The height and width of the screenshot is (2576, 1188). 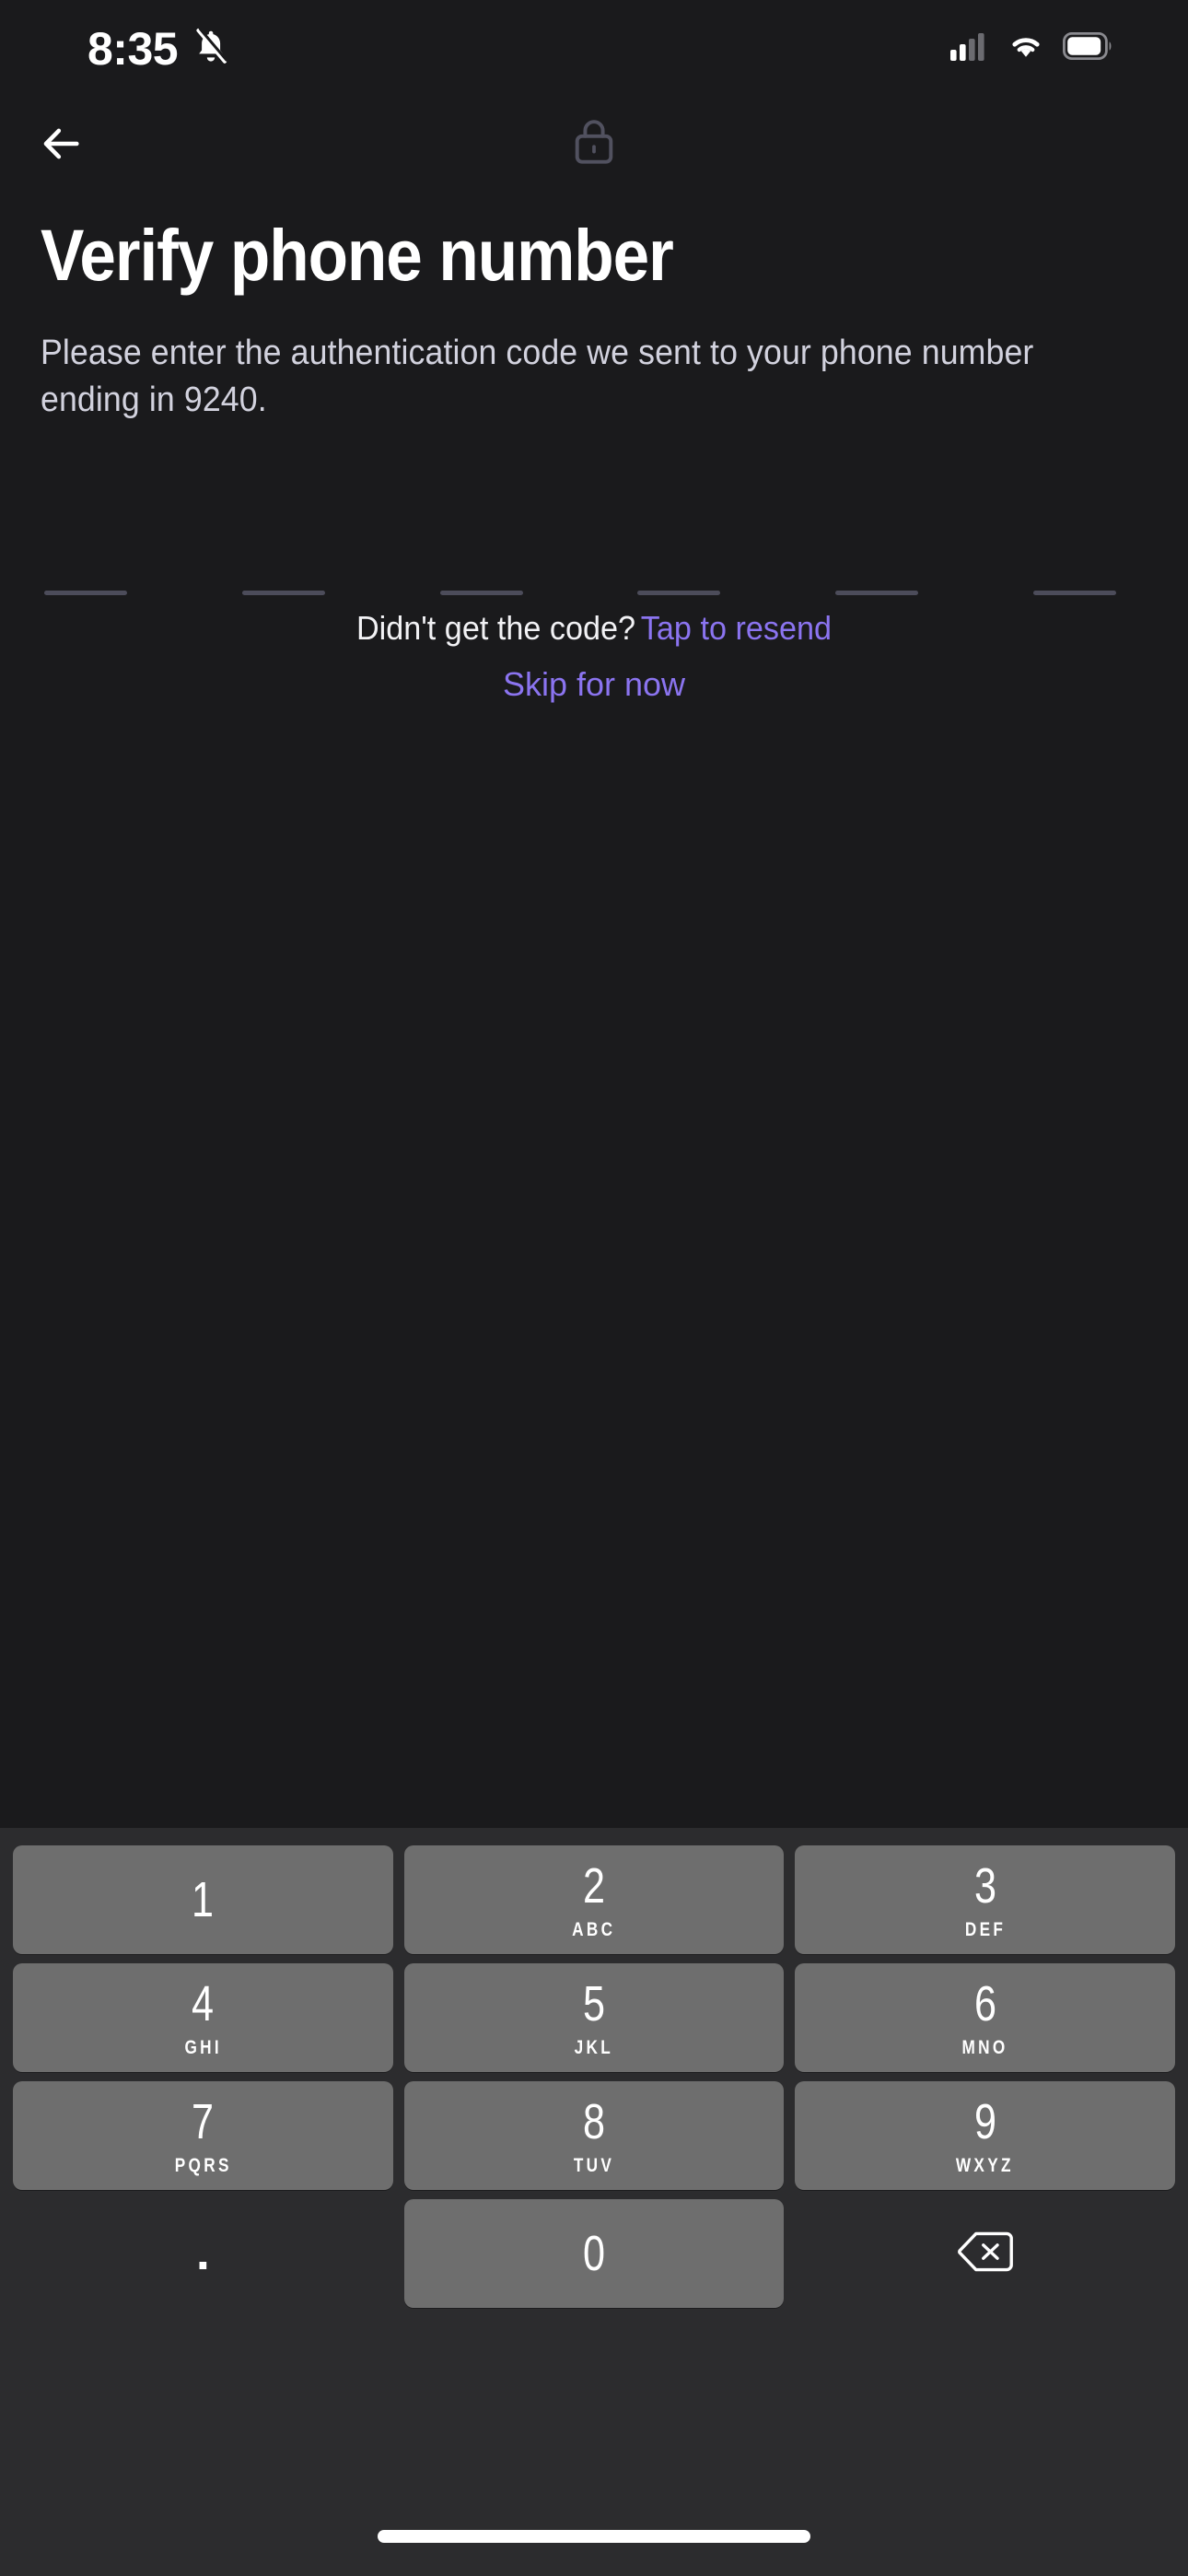 I want to click on lock-badge, so click(x=594, y=142).